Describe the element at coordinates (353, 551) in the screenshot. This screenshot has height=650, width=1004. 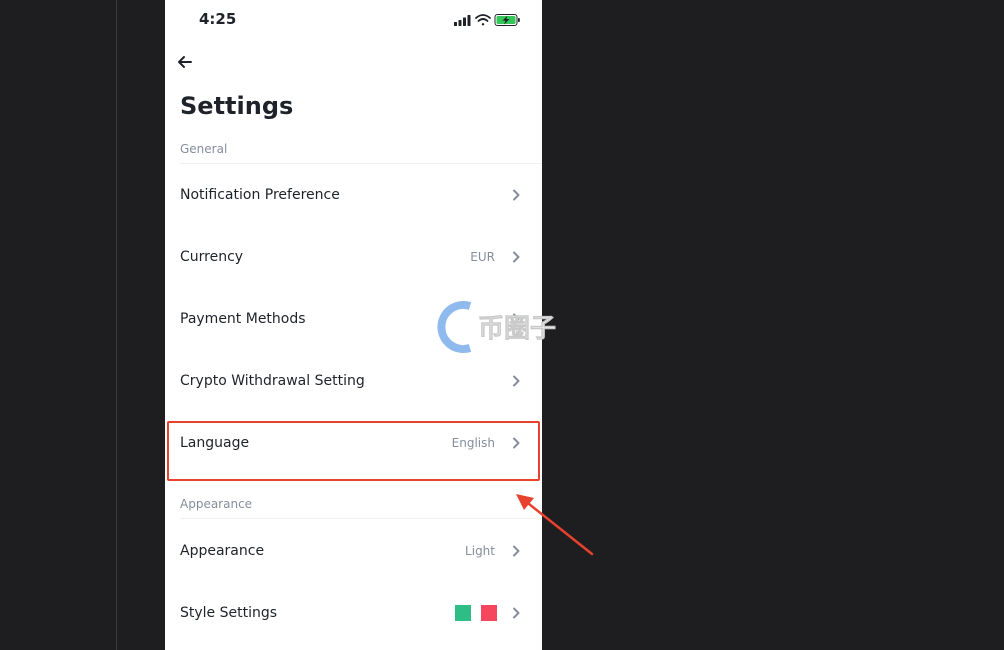
I see `settings-row-appearance: Appearance Light` at that location.